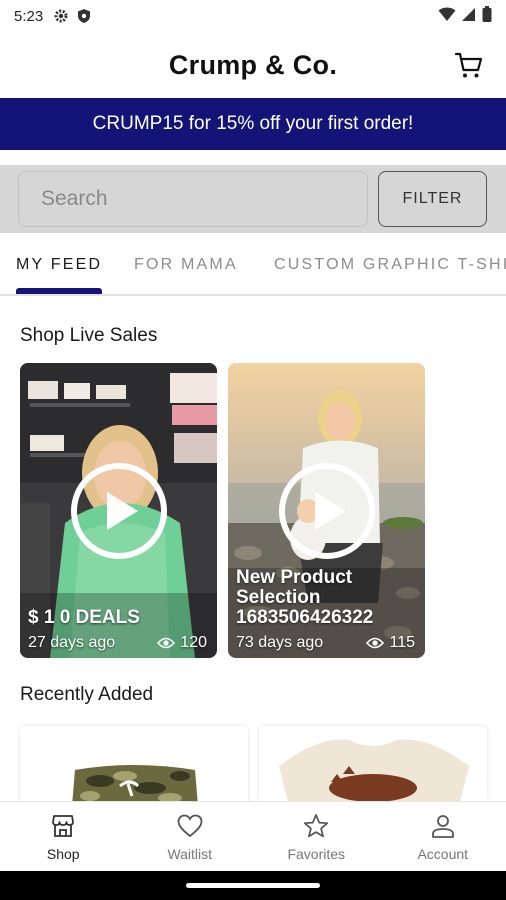  Describe the element at coordinates (487, 16) in the screenshot. I see `battery-icon` at that location.